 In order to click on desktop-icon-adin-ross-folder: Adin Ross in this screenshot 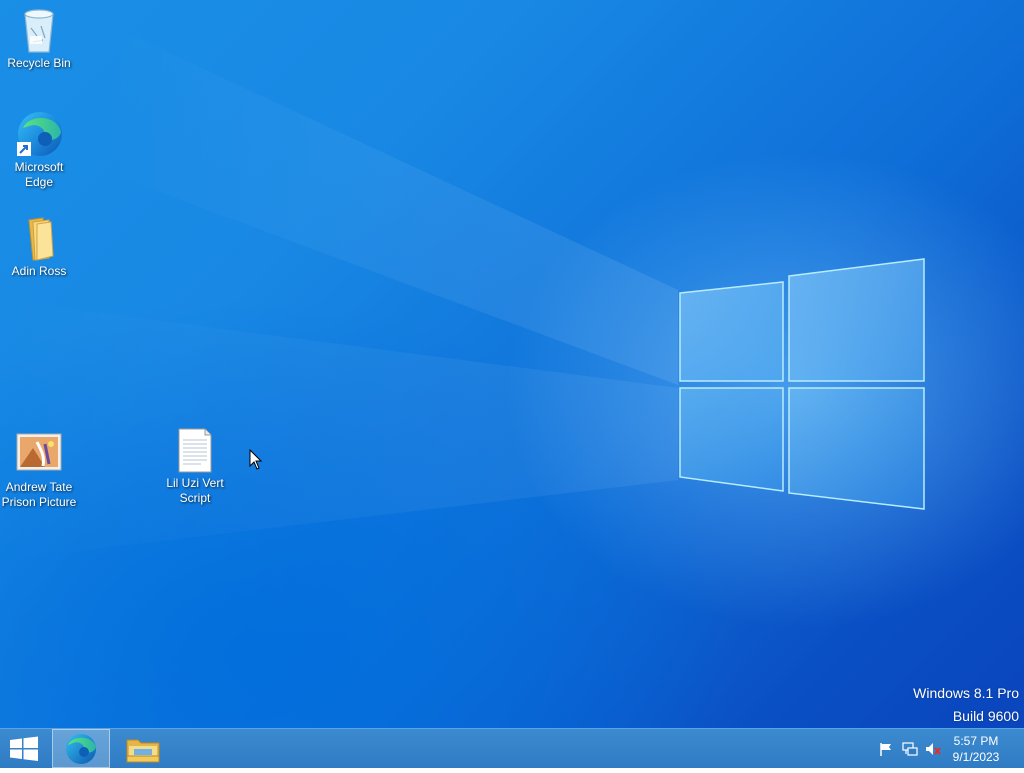, I will do `click(39, 246)`.